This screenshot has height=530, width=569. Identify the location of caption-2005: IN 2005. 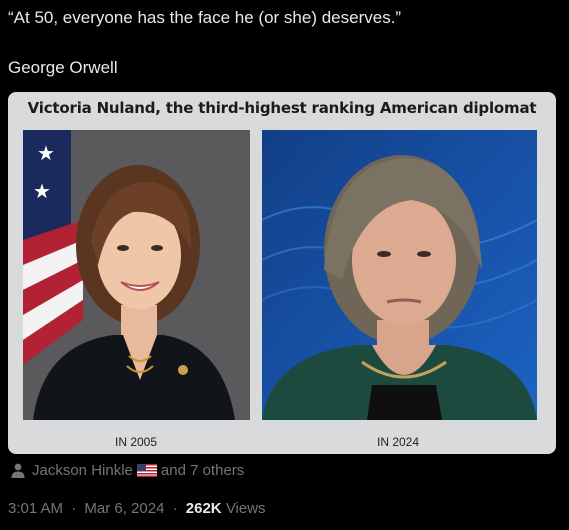
(136, 442).